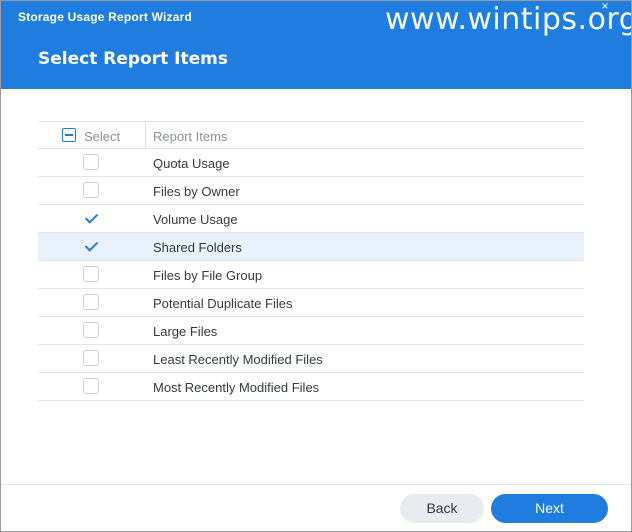 Image resolution: width=632 pixels, height=532 pixels. I want to click on table-row: Least Recently Modified Files, so click(311, 359).